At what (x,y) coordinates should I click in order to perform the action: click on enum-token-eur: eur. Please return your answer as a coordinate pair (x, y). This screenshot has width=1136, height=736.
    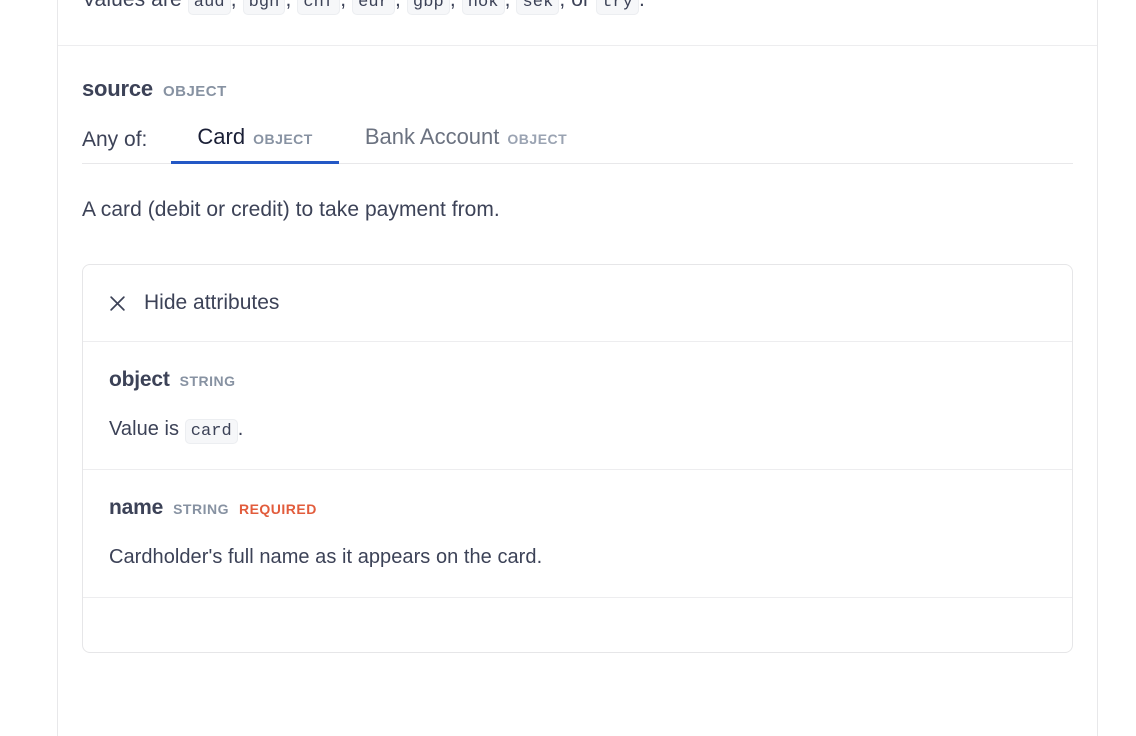
    Looking at the image, I should click on (374, 7).